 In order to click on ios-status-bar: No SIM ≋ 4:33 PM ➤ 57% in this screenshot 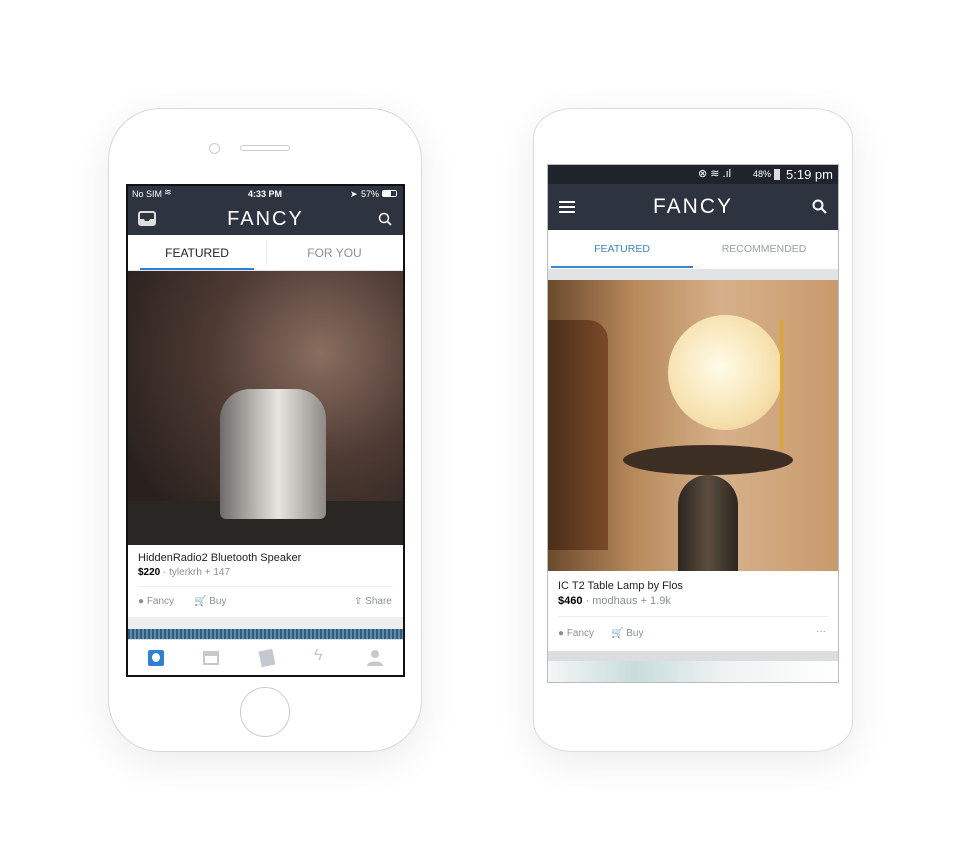, I will do `click(265, 194)`.